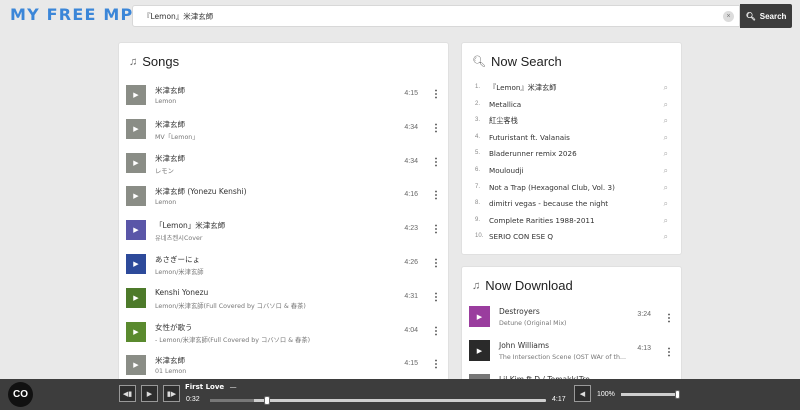  I want to click on clear-search-icon: ×, so click(728, 16).